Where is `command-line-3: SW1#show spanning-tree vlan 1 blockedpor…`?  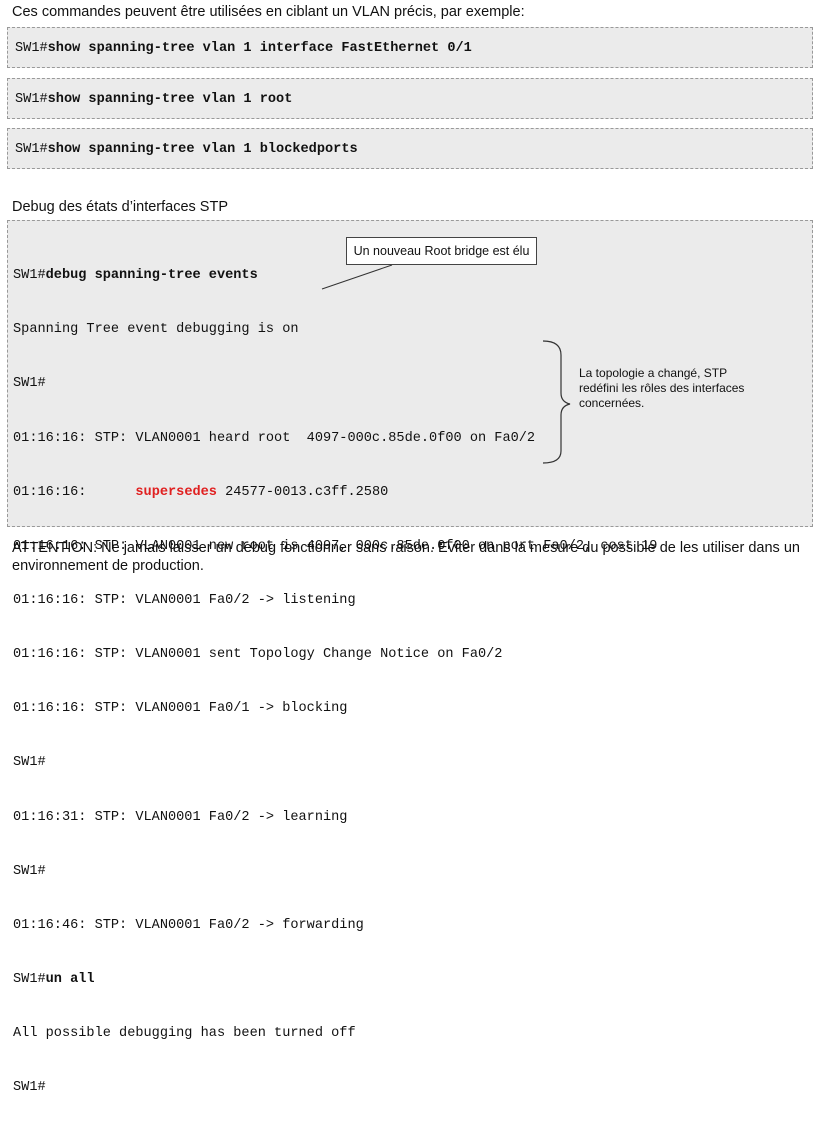 command-line-3: SW1#show spanning-tree vlan 1 blockedpor… is located at coordinates (186, 149).